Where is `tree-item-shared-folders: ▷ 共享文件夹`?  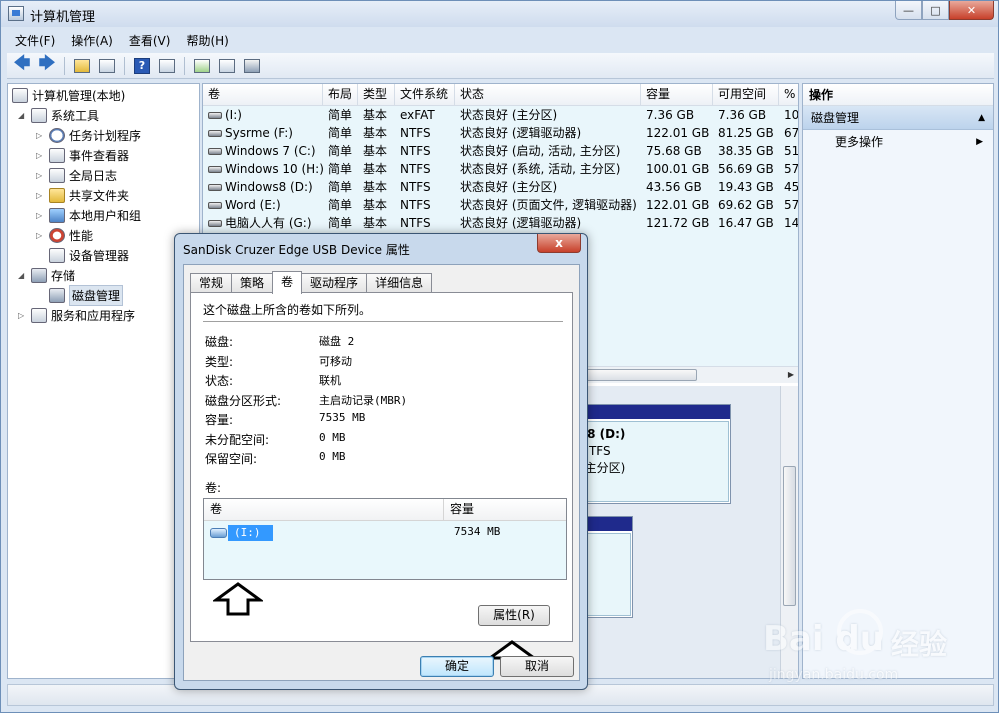 tree-item-shared-folders: ▷ 共享文件夹 is located at coordinates (82, 195).